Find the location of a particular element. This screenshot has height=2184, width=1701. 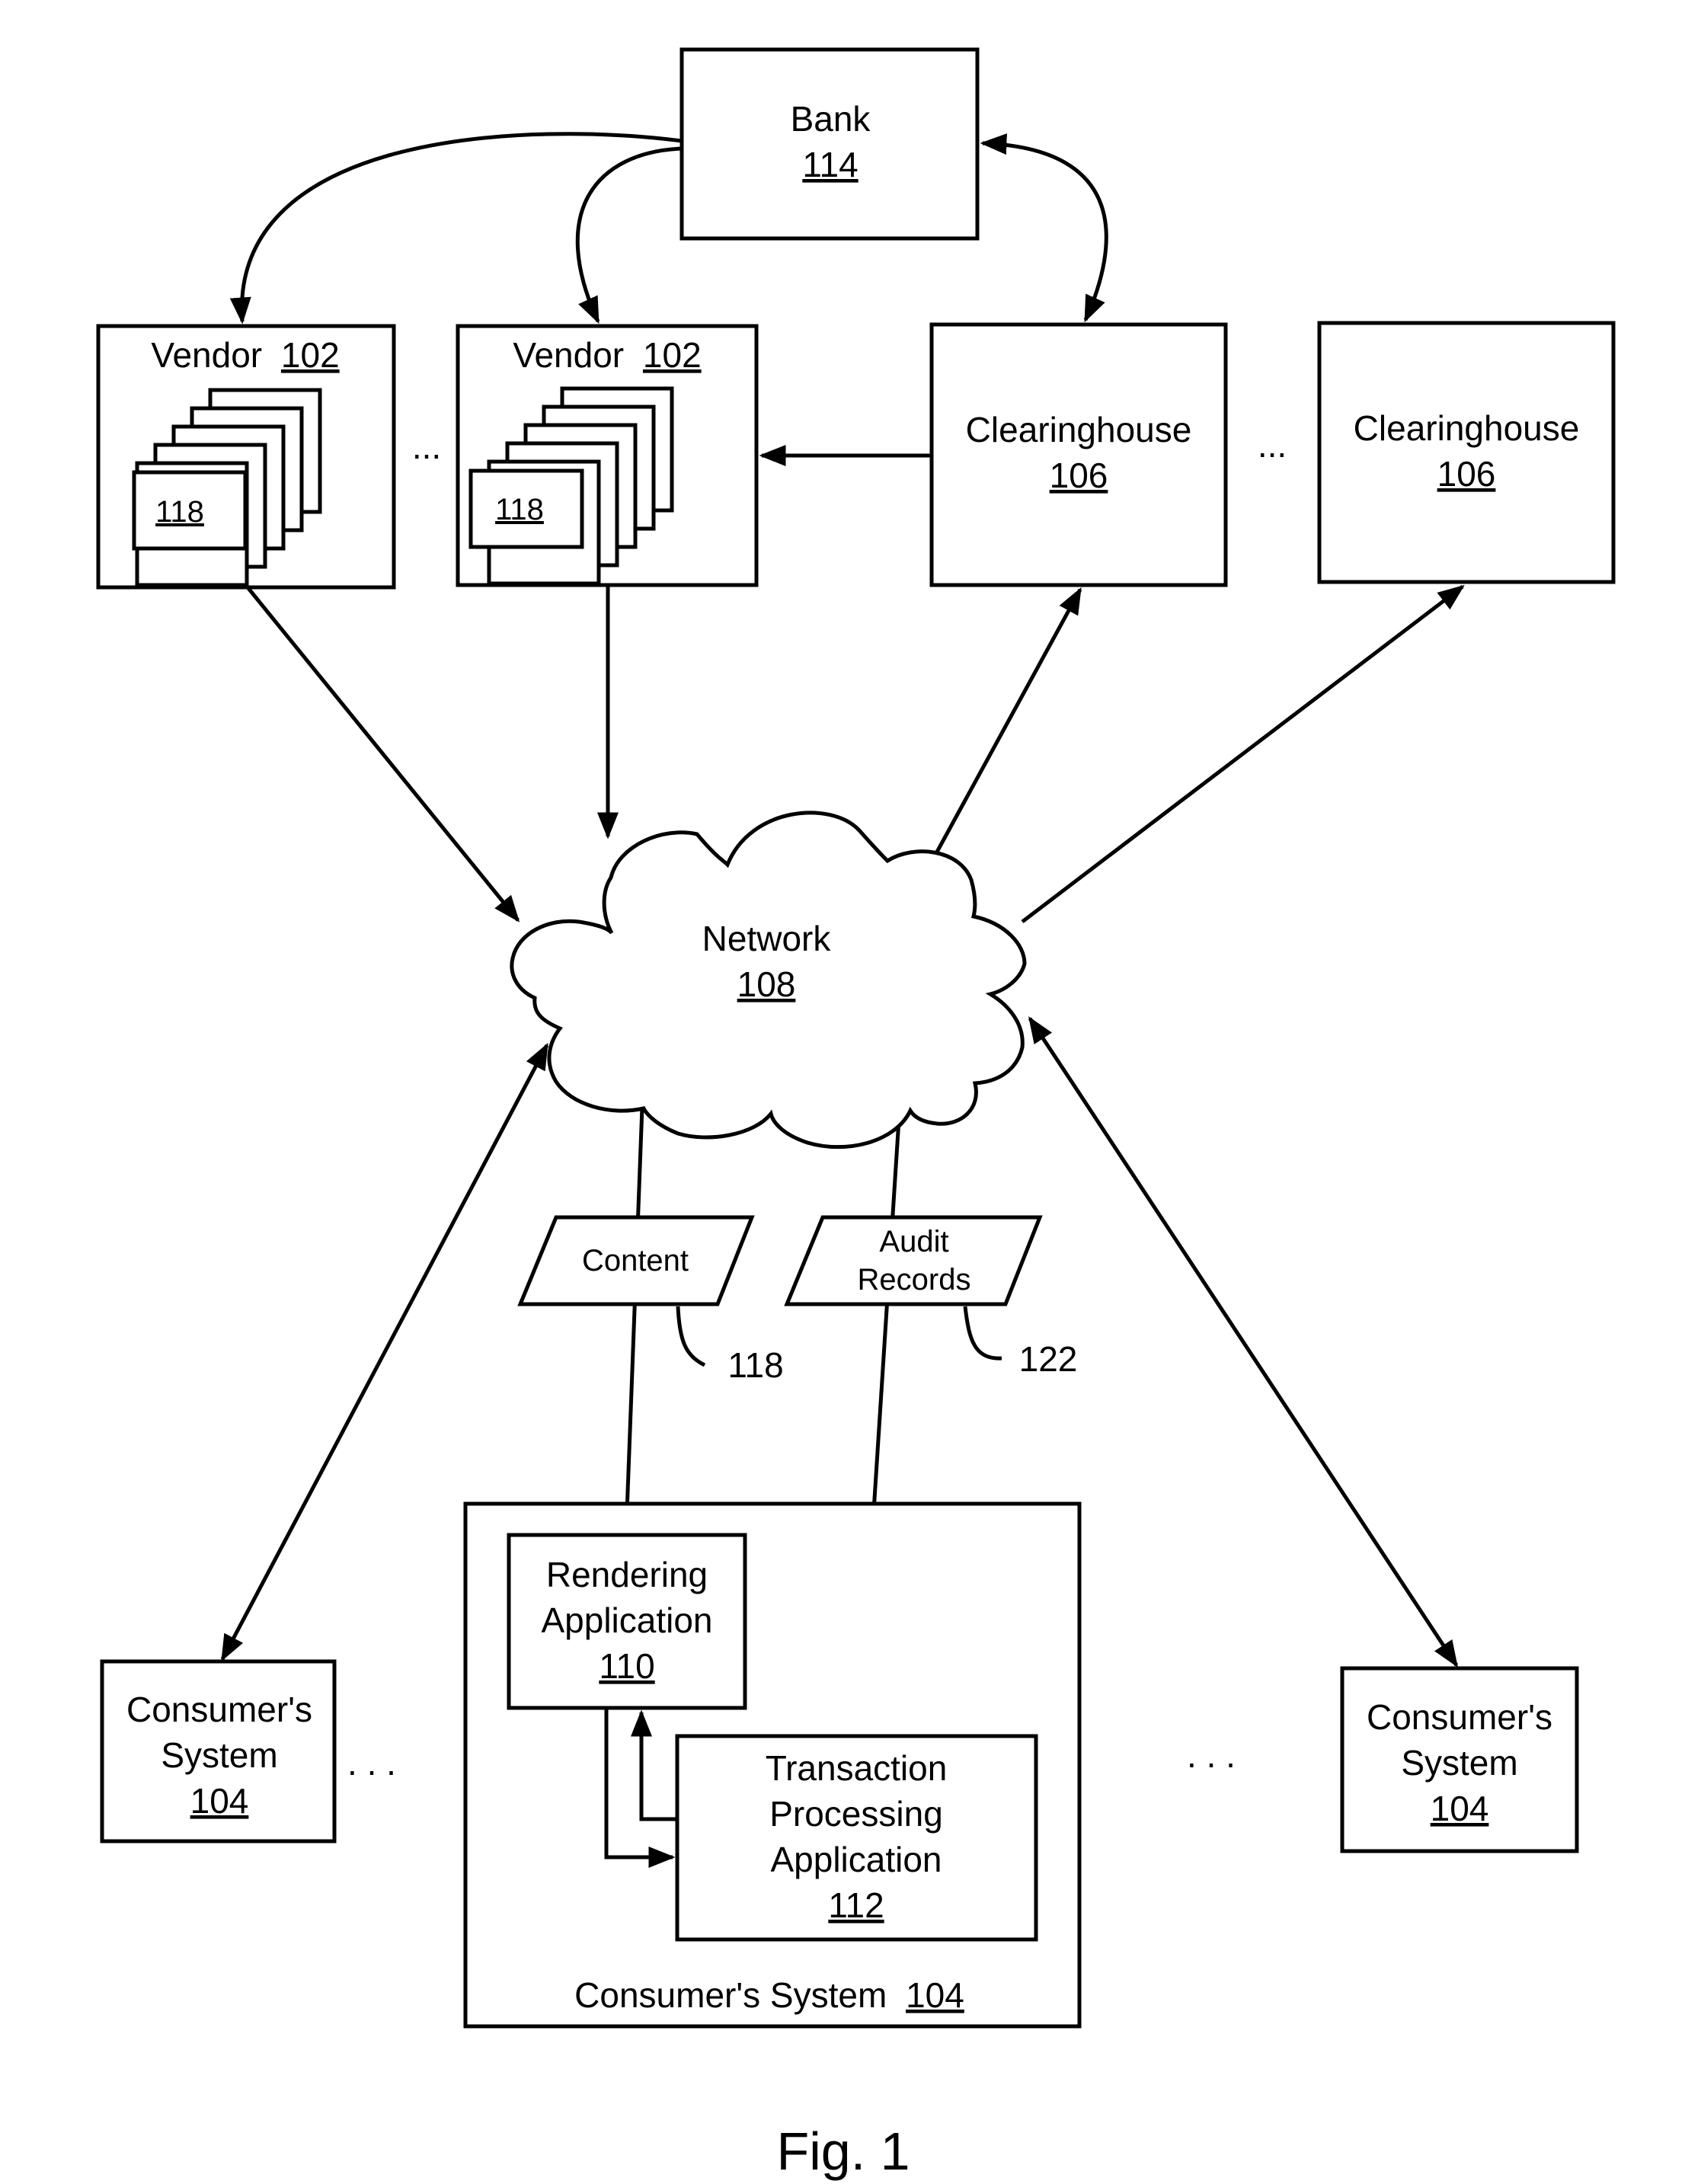

clearinghouse-1-label: Clearinghouse is located at coordinates (1079, 429).